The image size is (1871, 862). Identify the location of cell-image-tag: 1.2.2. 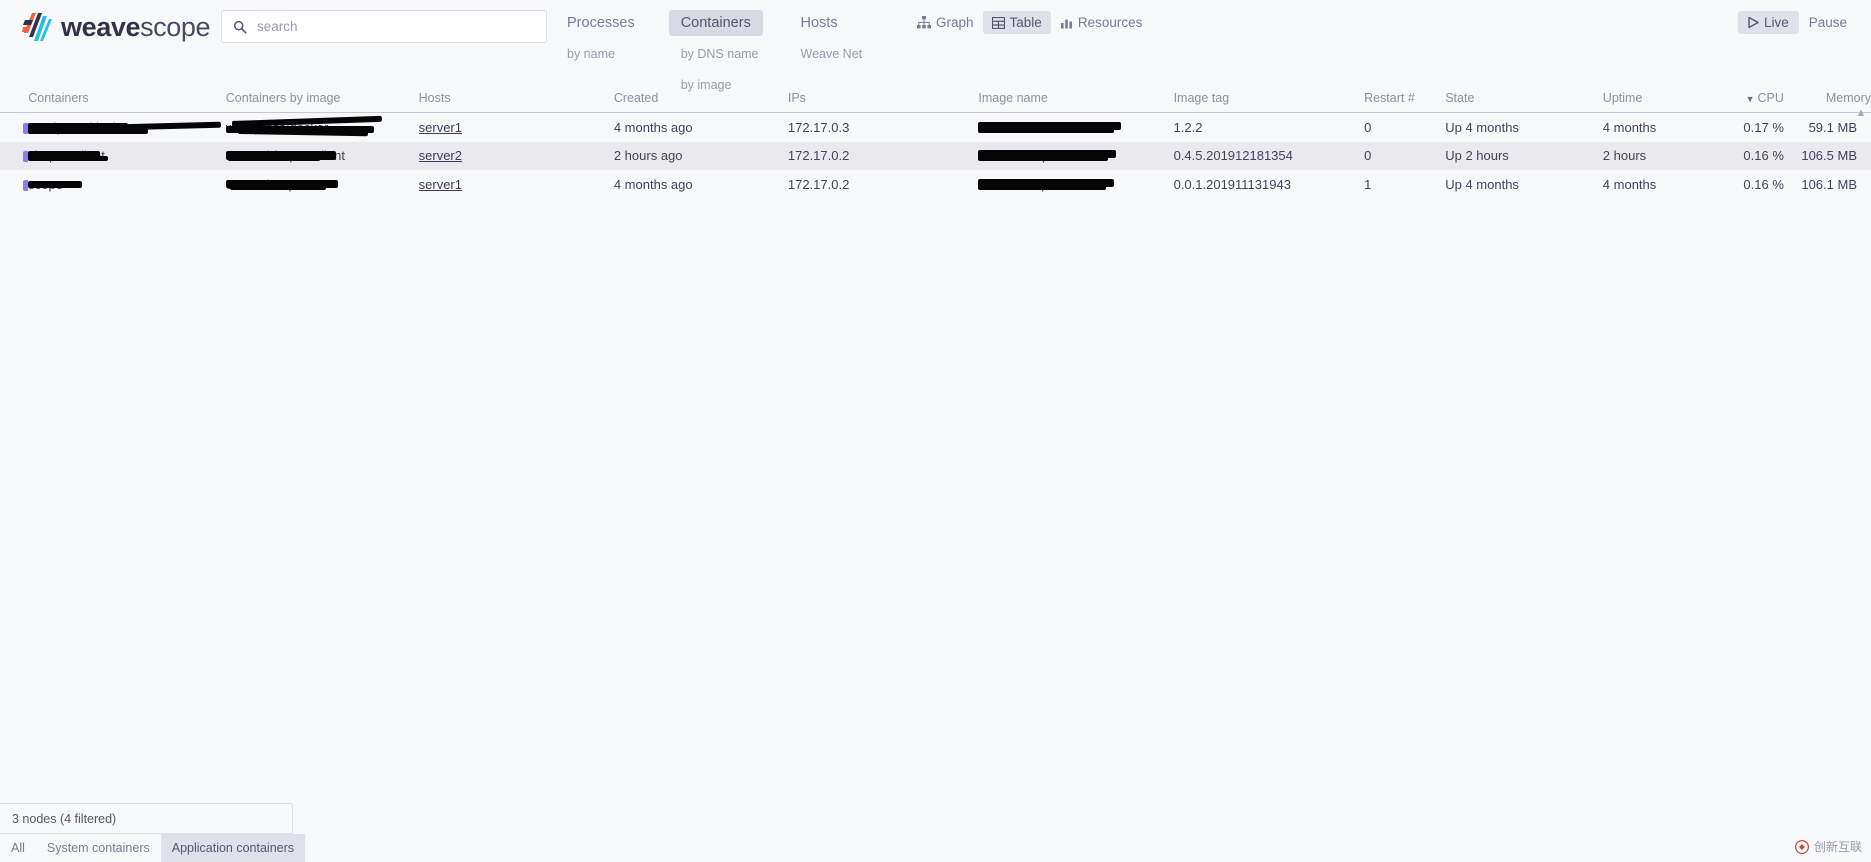
(1188, 127).